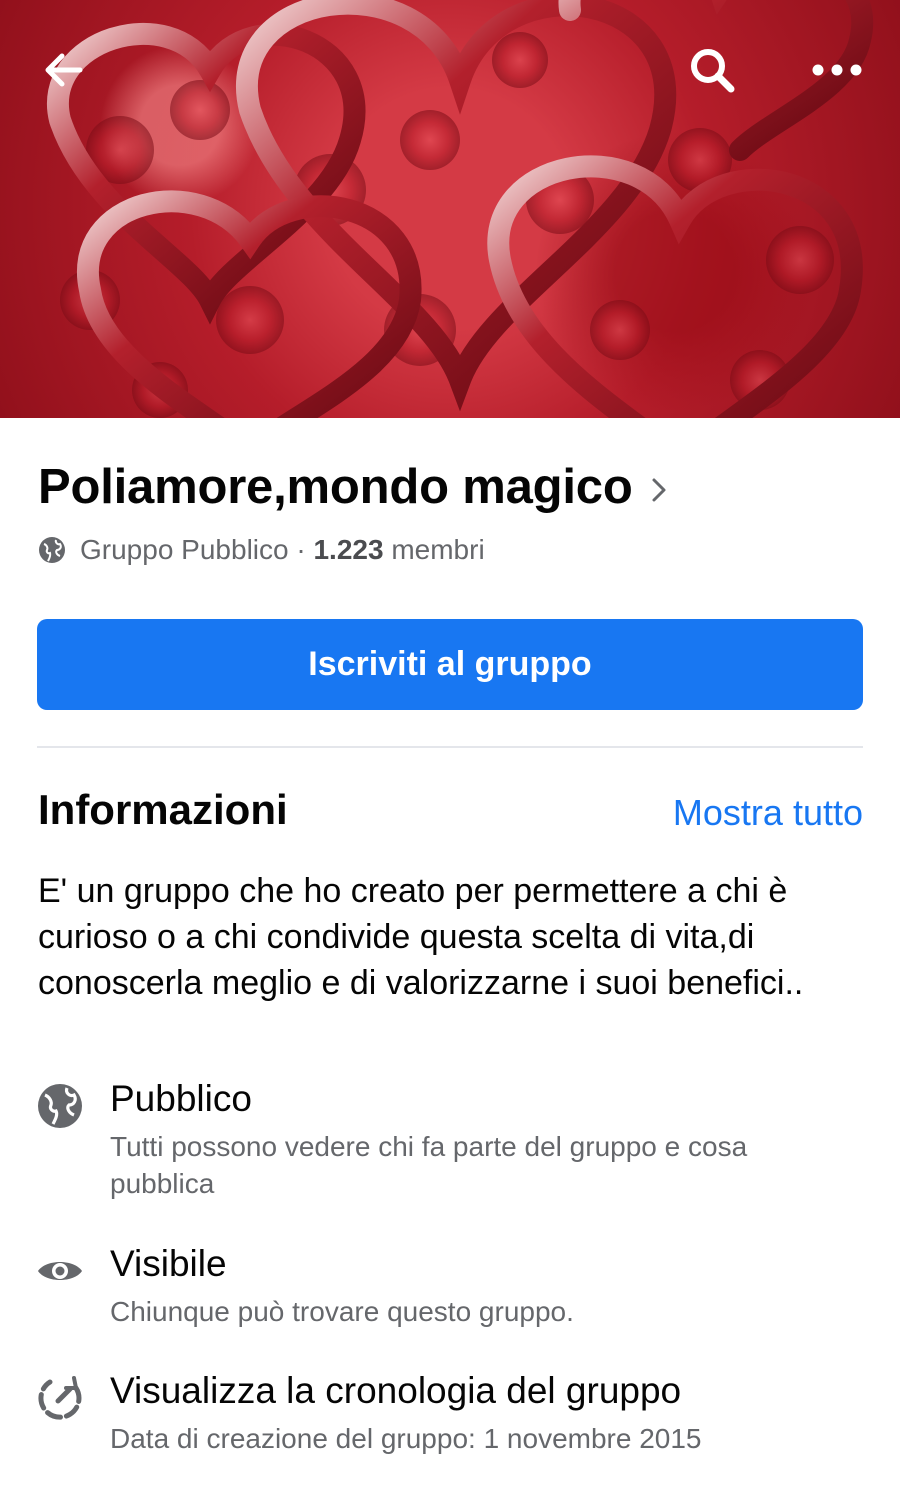  Describe the element at coordinates (438, 549) in the screenshot. I see `members-label: membri` at that location.